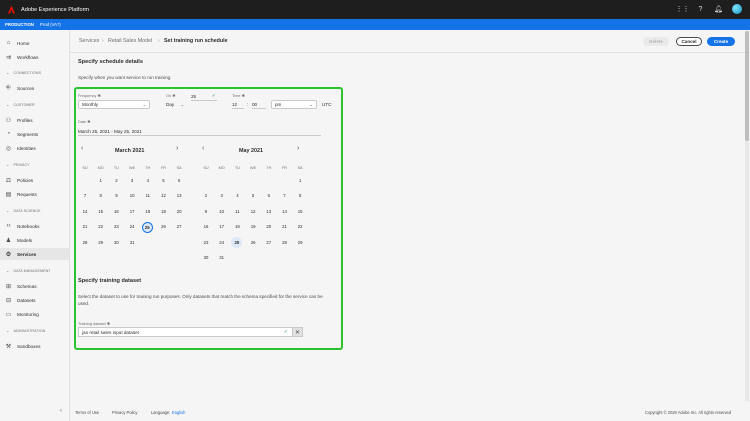 This screenshot has width=750, height=421. What do you see at coordinates (176, 104) in the screenshot?
I see `on-unit-select: Day ⌄` at bounding box center [176, 104].